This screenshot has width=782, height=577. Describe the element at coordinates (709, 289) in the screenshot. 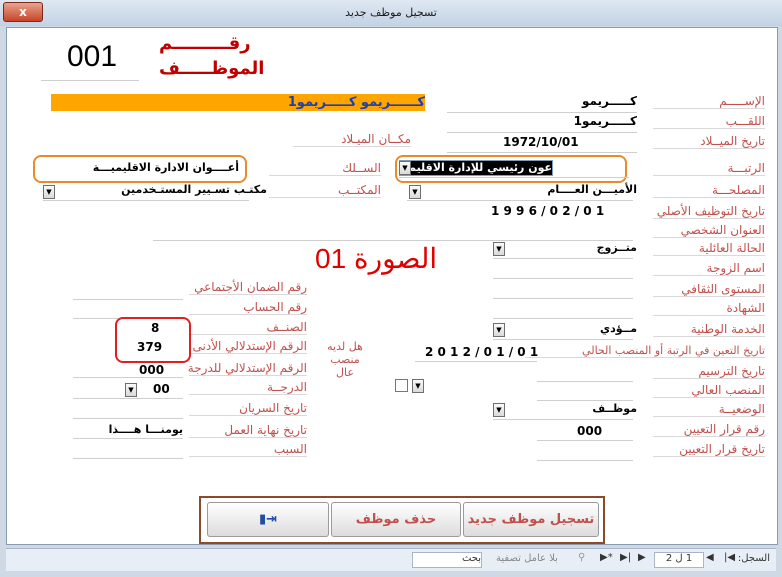

I see `label-education-level: المستوى الثقافي` at that location.